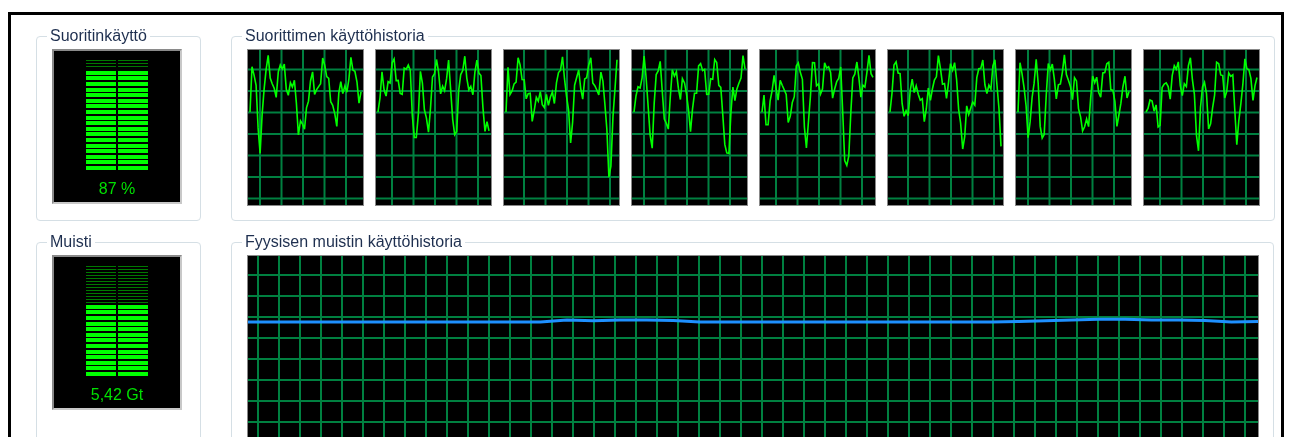  What do you see at coordinates (117, 395) in the screenshot?
I see `usage-reading: 5,42 Gt` at bounding box center [117, 395].